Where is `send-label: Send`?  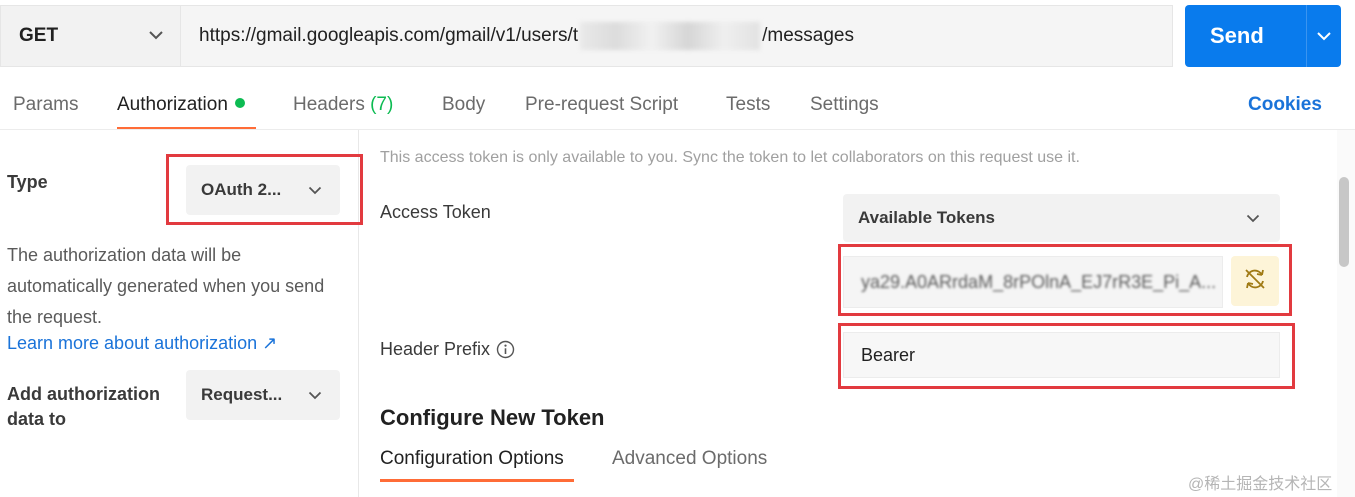 send-label: Send is located at coordinates (1237, 35).